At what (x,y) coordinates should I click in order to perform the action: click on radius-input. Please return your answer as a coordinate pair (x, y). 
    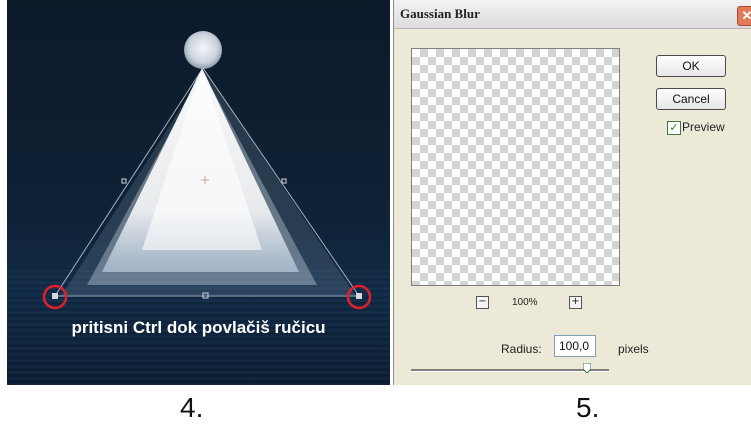
    Looking at the image, I should click on (575, 346).